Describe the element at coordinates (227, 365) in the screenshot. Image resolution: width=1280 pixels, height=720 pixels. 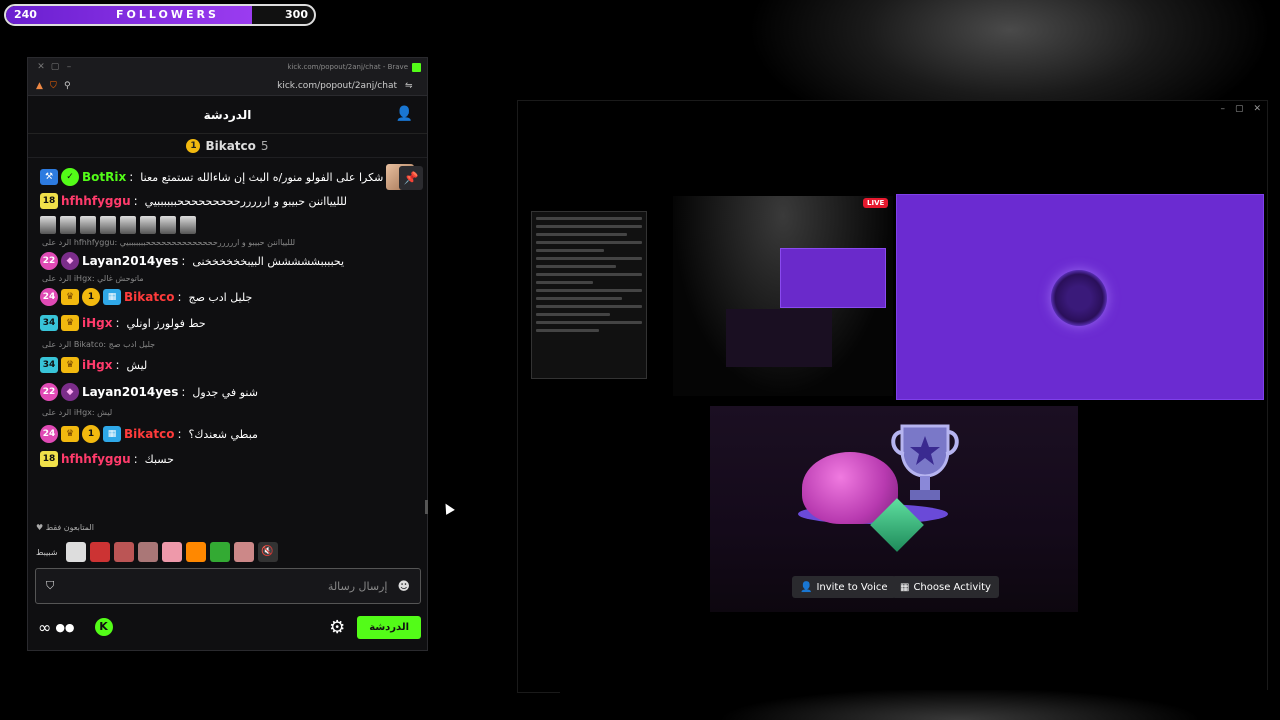
I see `chat-message: 34 ♛ iHgx: ليش` at that location.